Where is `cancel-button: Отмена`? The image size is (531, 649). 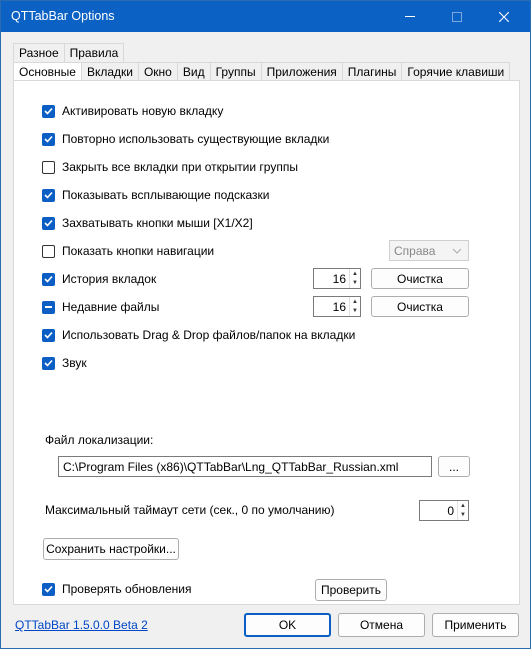 cancel-button: Отмена is located at coordinates (381, 625).